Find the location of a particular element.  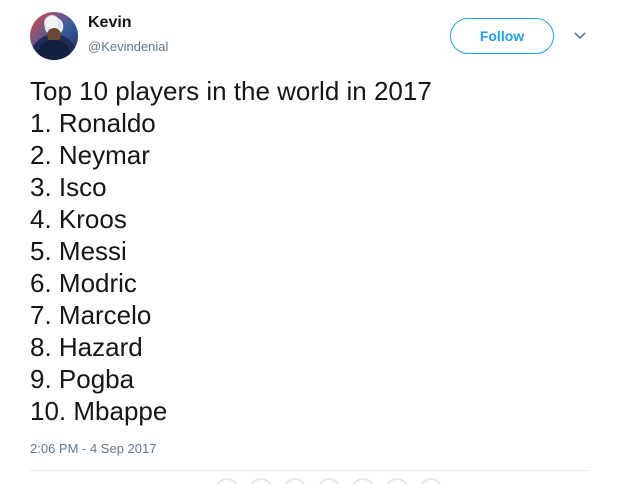

user-handle: @Kevindenial is located at coordinates (128, 46).